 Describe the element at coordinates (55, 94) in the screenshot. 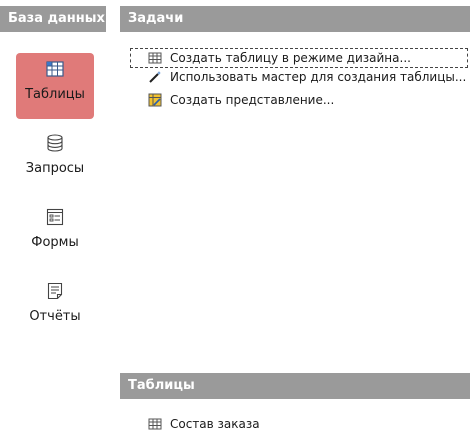

I see `nav-item-label: Таблицы` at that location.